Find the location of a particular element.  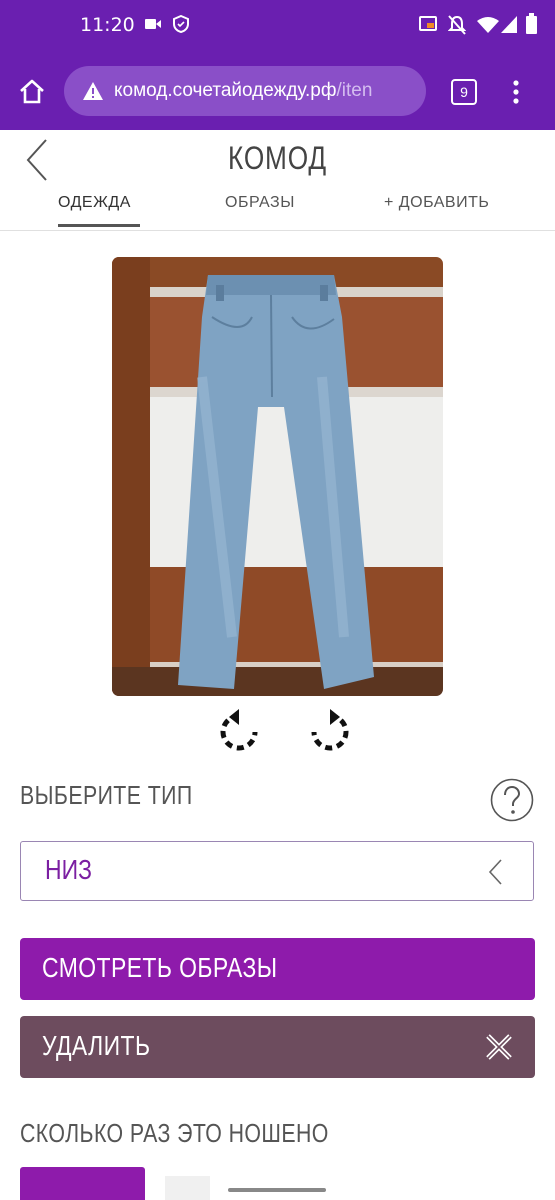

address-bar: комод.сочетайодежду.рф/iten is located at coordinates (245, 91).